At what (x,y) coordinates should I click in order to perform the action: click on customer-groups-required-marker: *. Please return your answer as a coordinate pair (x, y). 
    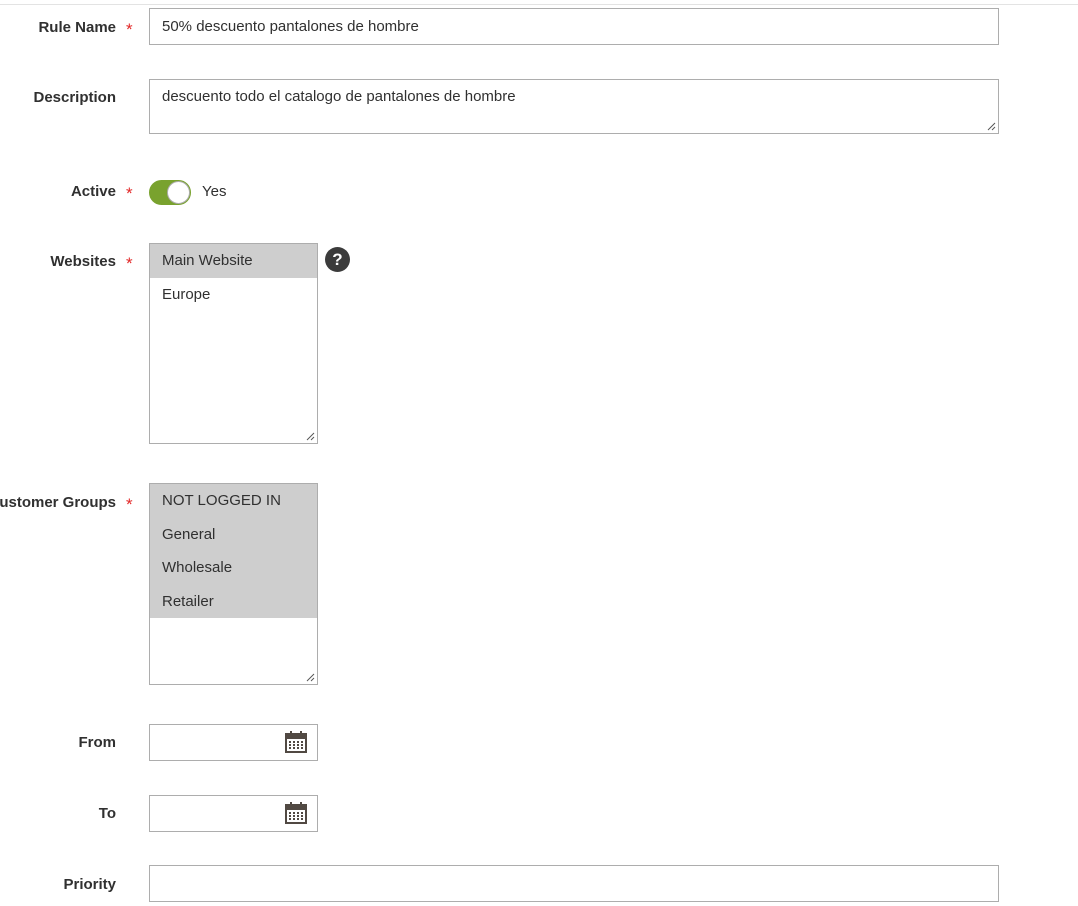
    Looking at the image, I should click on (129, 504).